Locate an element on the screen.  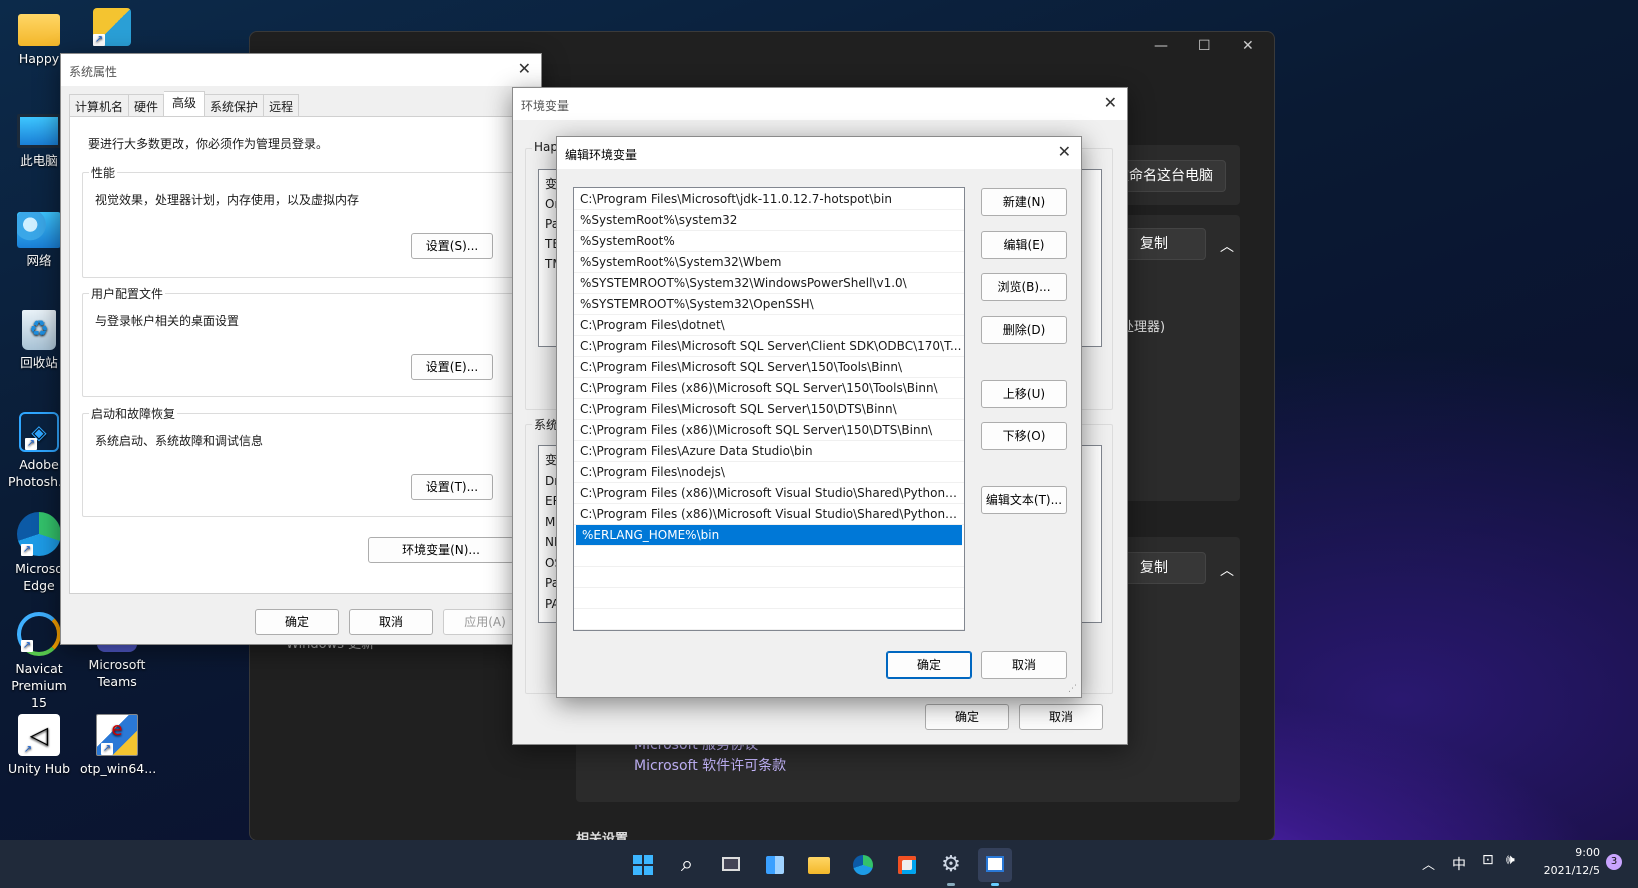
path-list-item: %SystemRoot%\system32 is located at coordinates (769, 220).